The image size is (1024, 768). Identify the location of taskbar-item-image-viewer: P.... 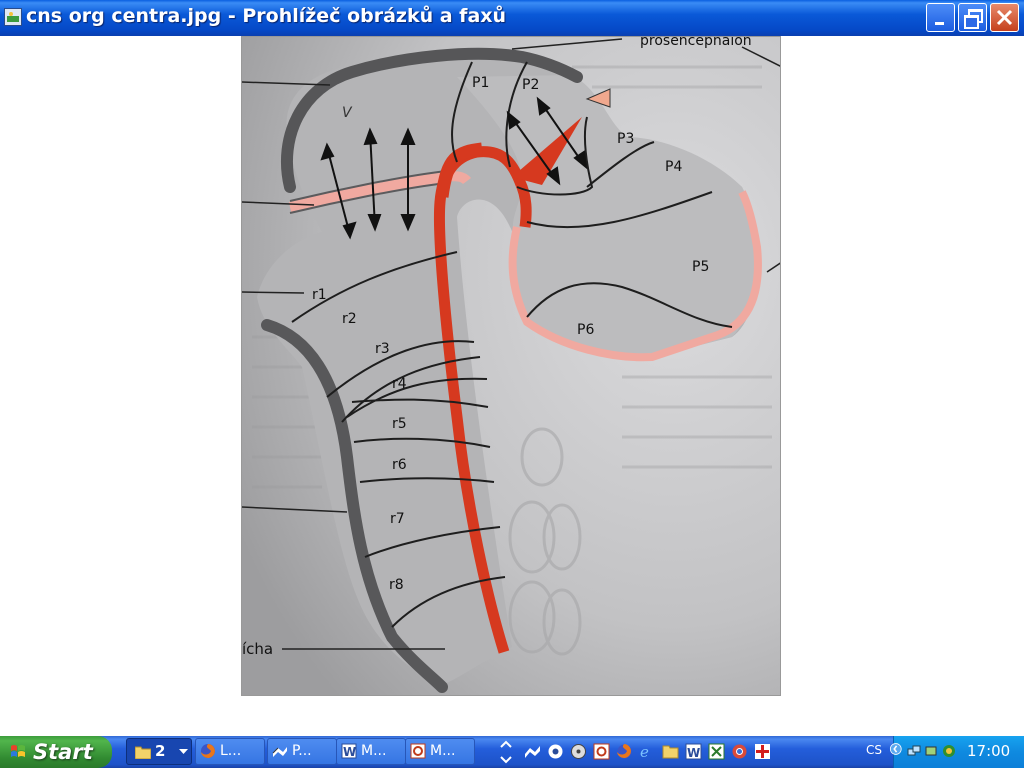
(302, 751).